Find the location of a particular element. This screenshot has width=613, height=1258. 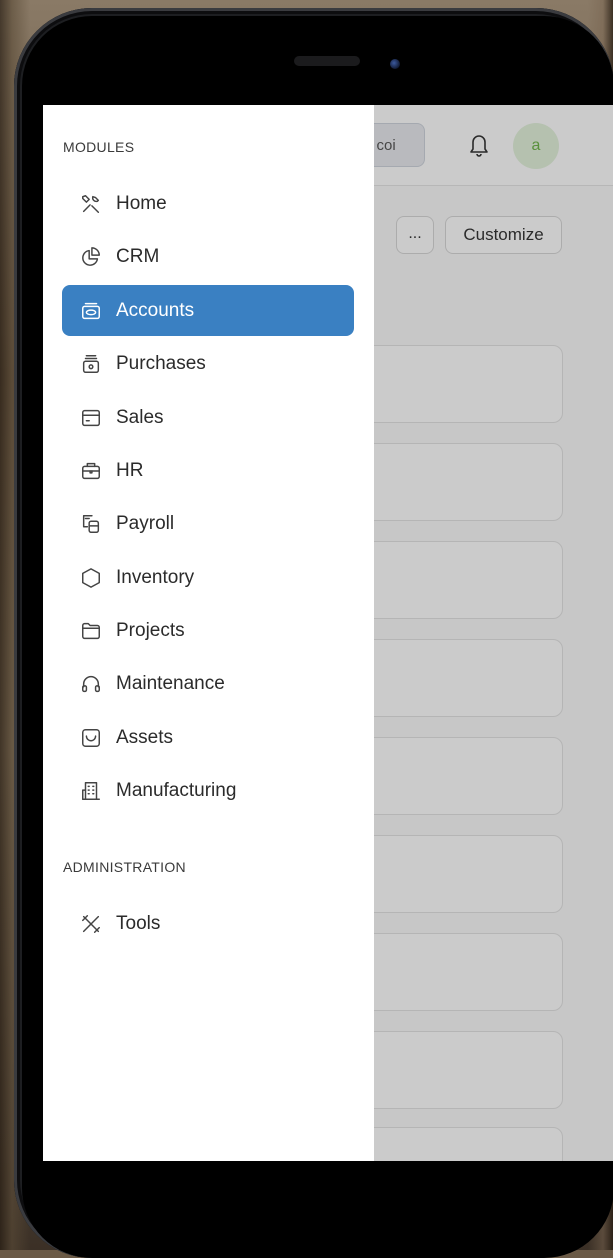

nav-item-label: Accounts is located at coordinates (155, 310).